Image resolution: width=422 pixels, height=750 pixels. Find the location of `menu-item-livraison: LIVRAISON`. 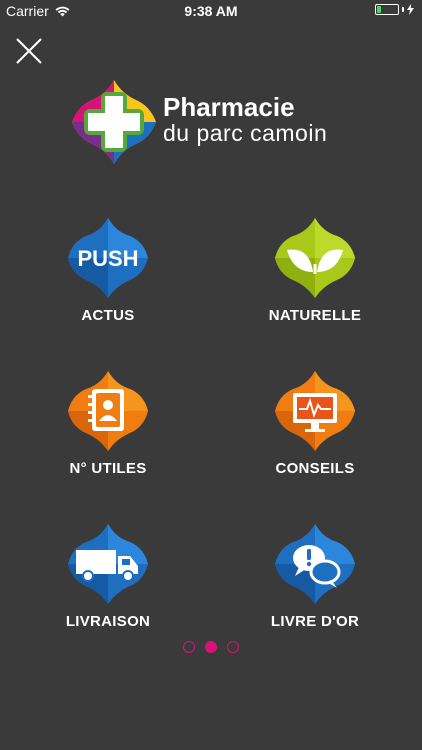

menu-item-livraison: LIVRAISON is located at coordinates (108, 582).